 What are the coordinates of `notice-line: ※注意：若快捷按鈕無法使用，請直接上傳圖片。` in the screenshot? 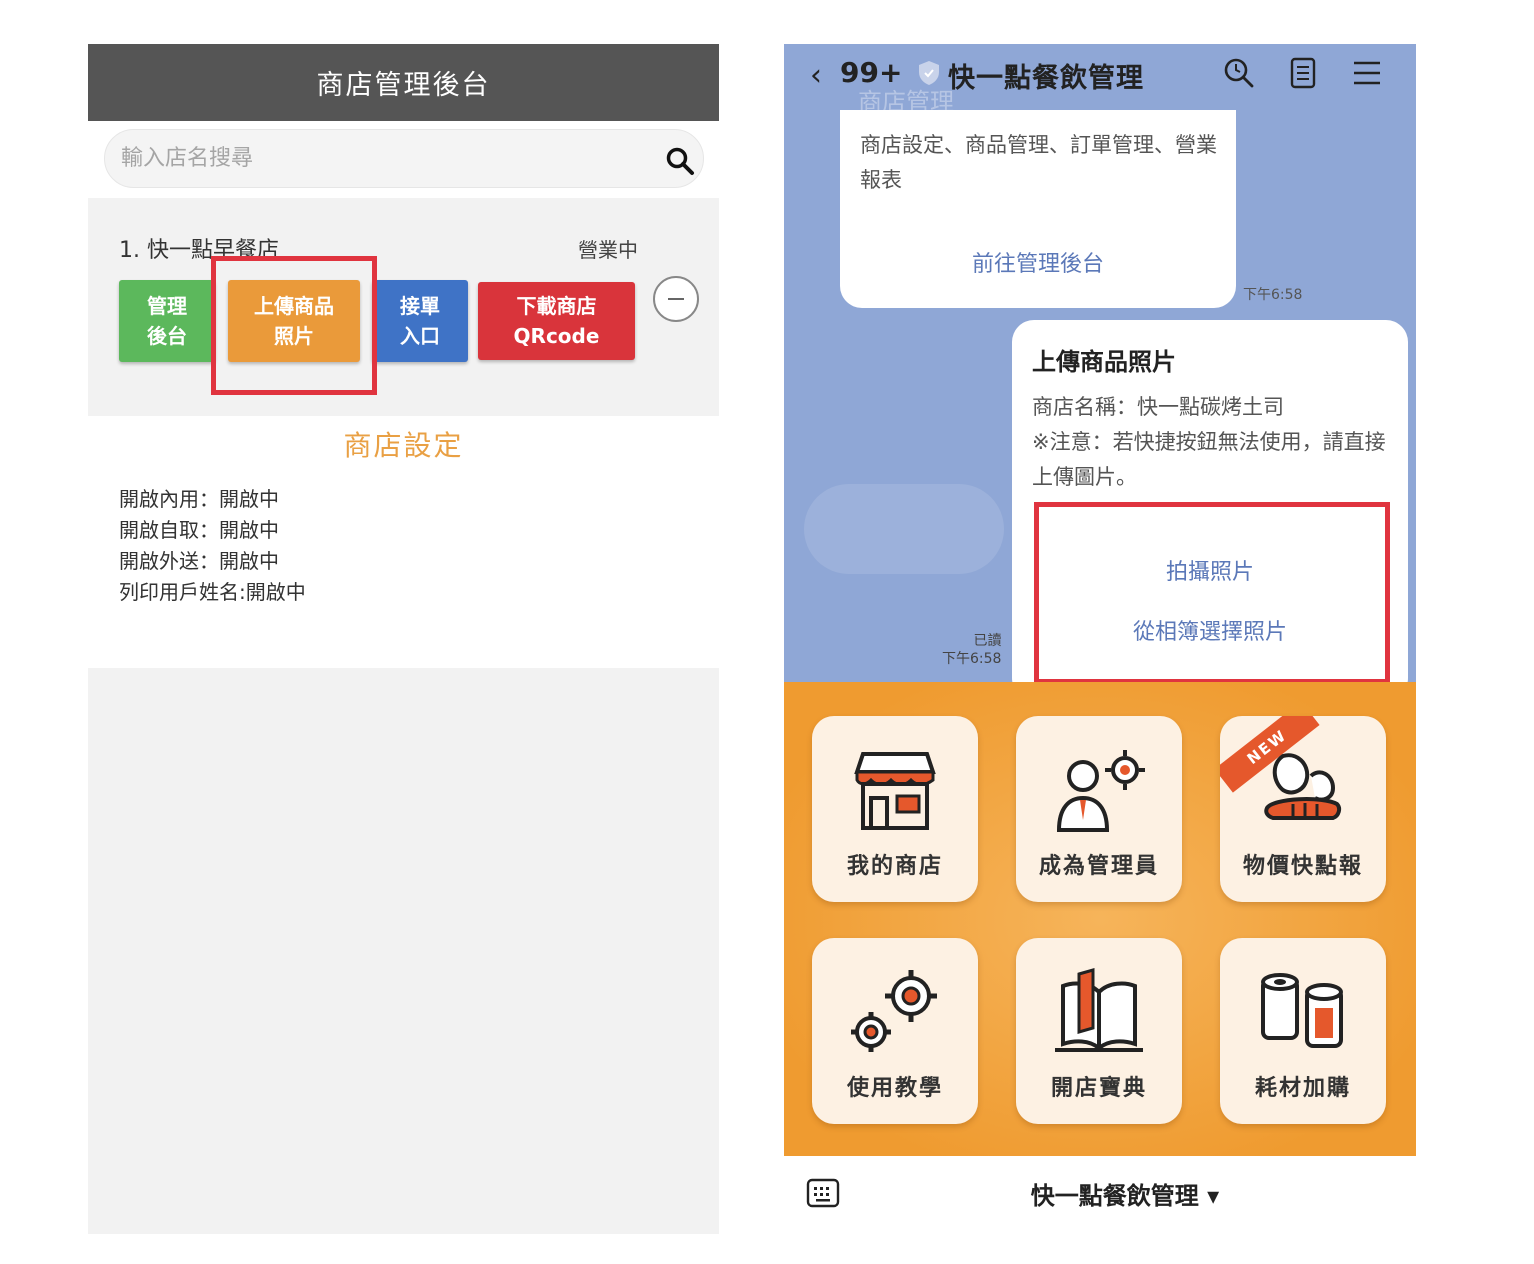 It's located at (1209, 459).